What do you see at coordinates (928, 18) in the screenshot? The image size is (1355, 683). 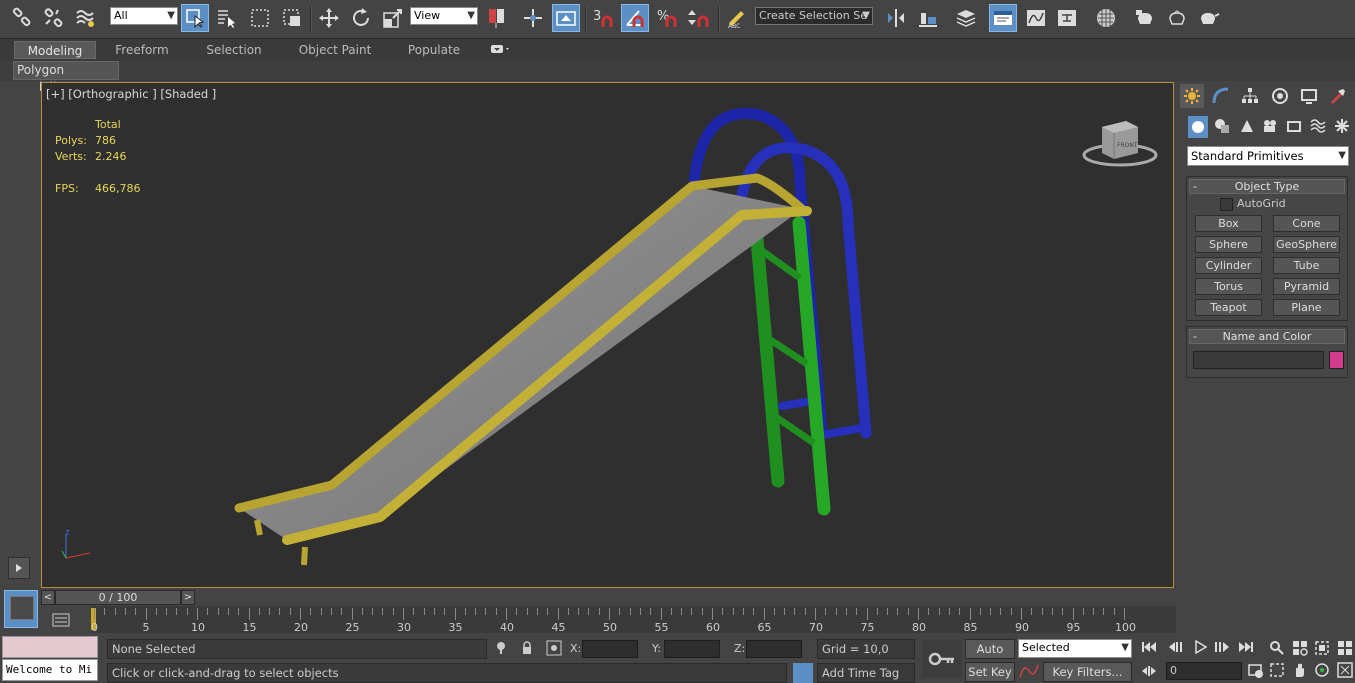 I see `align-icon` at bounding box center [928, 18].